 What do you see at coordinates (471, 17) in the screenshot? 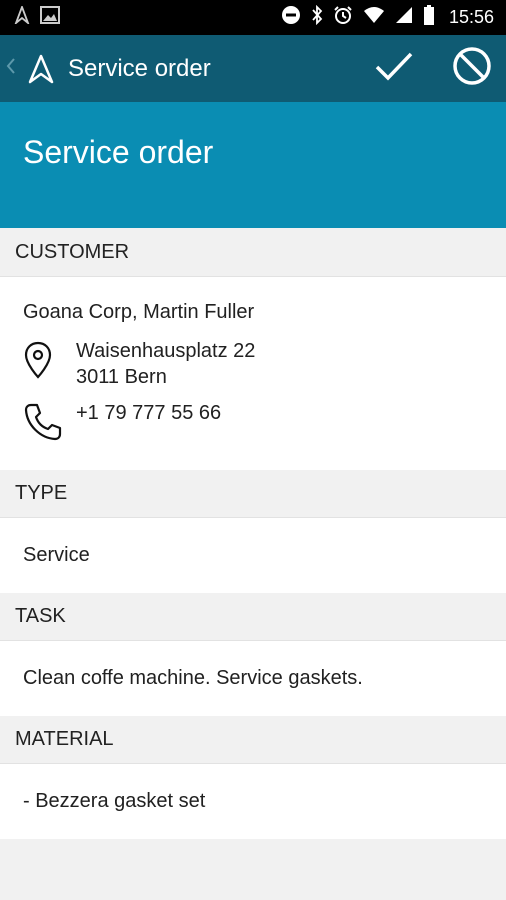
I see `clock-text: 15:56` at bounding box center [471, 17].